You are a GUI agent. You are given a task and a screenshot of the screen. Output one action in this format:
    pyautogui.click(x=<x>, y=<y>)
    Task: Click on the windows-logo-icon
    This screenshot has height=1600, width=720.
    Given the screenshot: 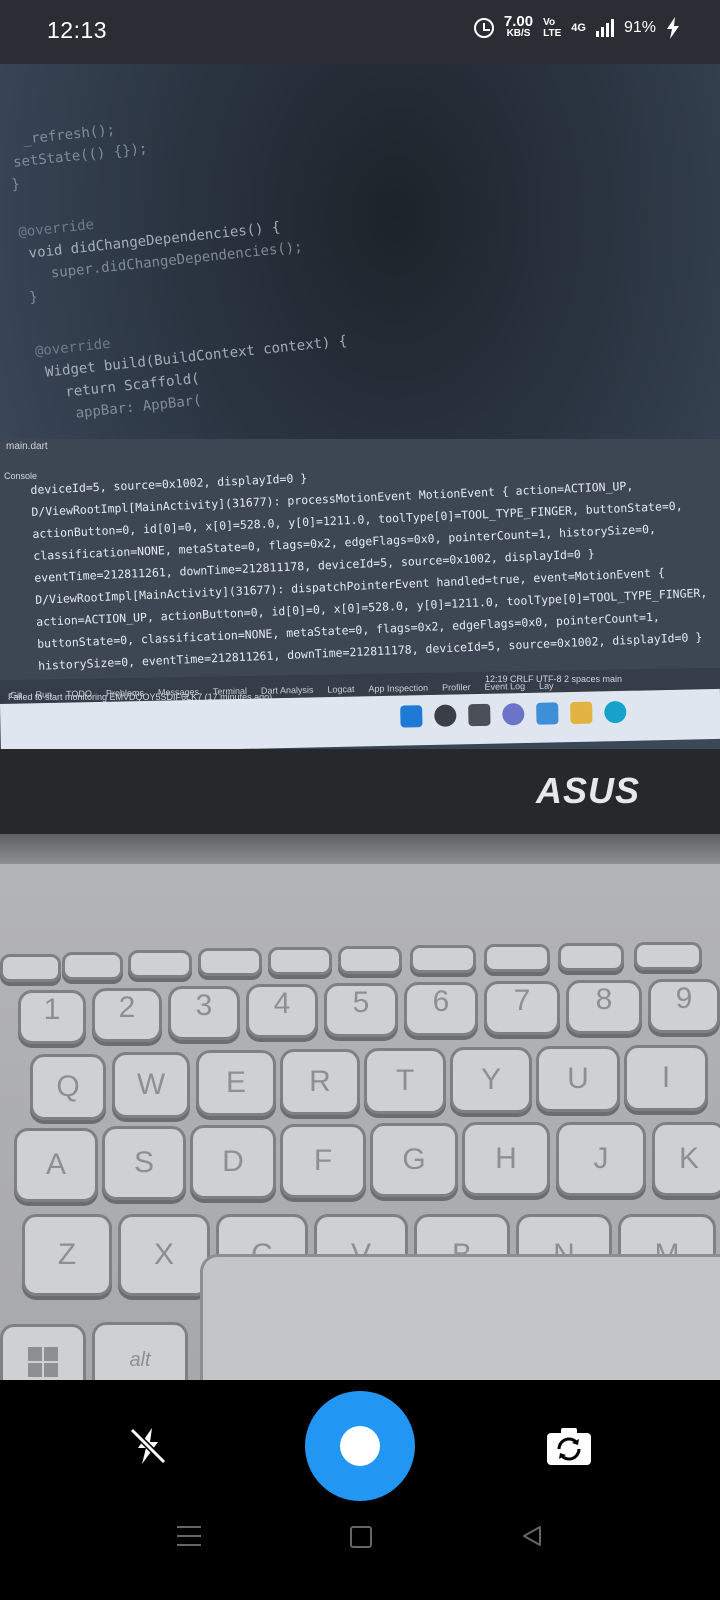 What is the action you would take?
    pyautogui.click(x=43, y=1362)
    